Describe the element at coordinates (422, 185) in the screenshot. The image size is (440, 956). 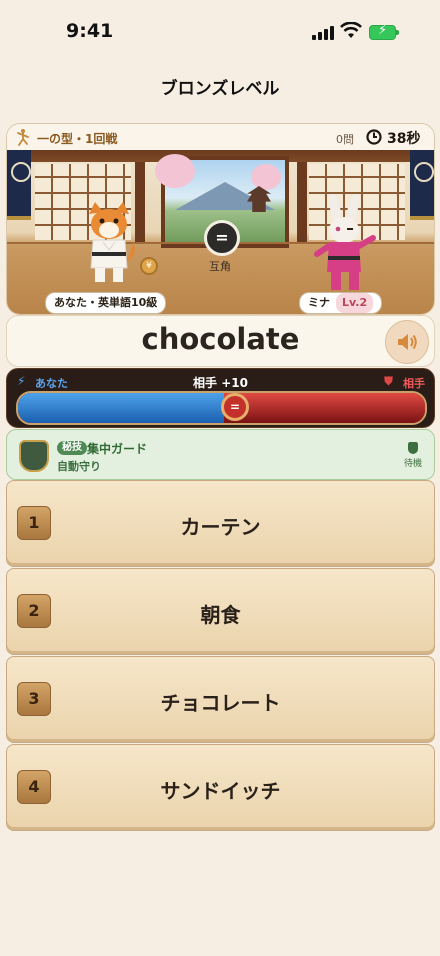
I see `right-banner` at that location.